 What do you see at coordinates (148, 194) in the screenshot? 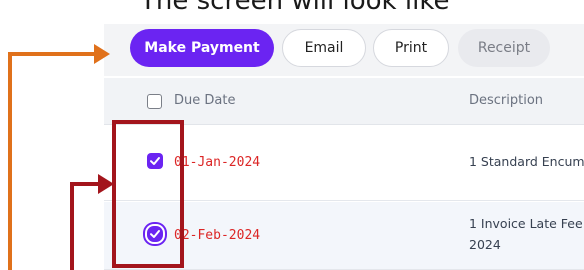
I see `checkbox-highlight-box` at bounding box center [148, 194].